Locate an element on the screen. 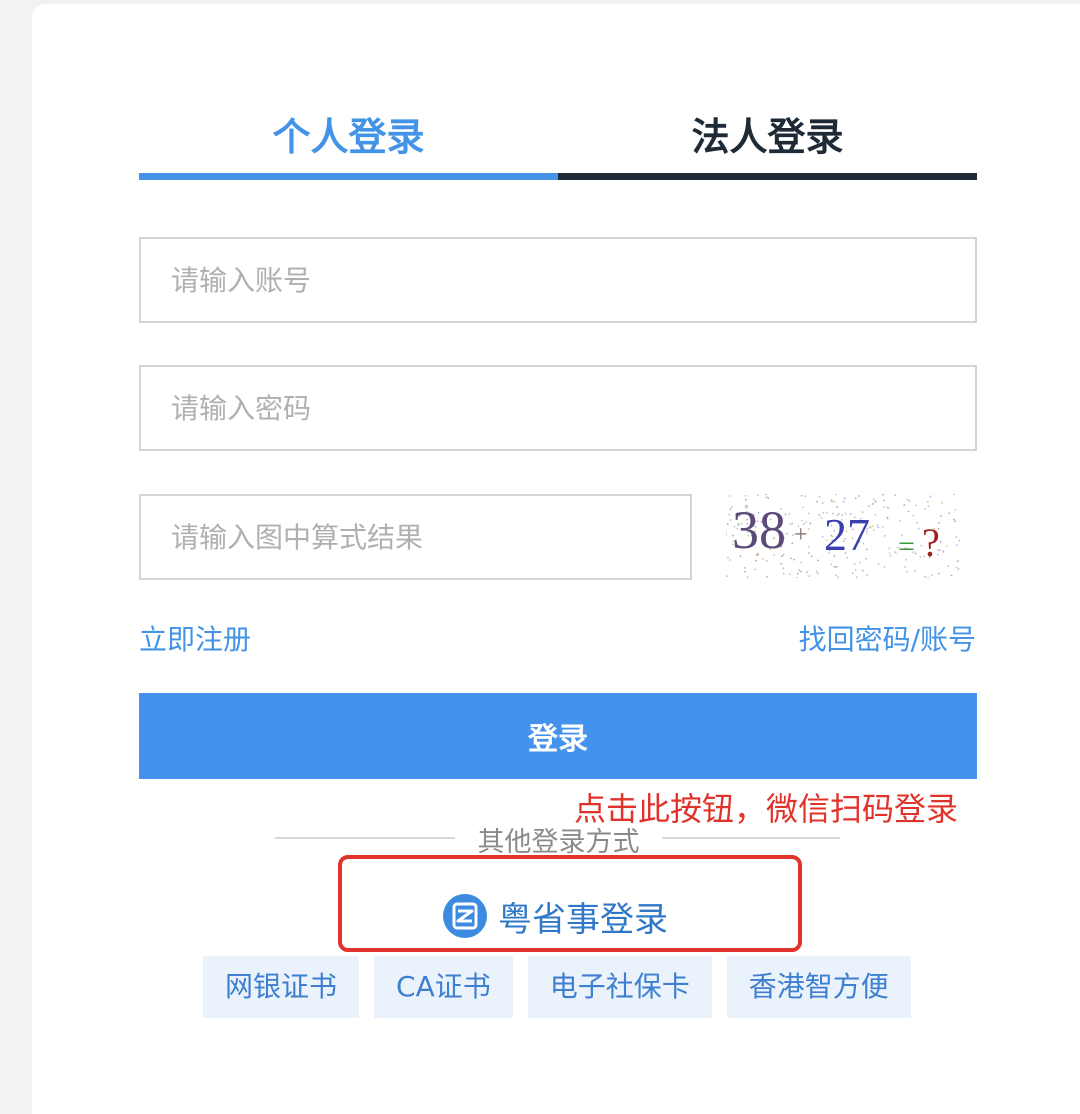 Image resolution: width=1080 pixels, height=1114 pixels. alternative-login-methods: 网银证书 CA证书 电子社保卡 香港智方便 is located at coordinates (557, 987).